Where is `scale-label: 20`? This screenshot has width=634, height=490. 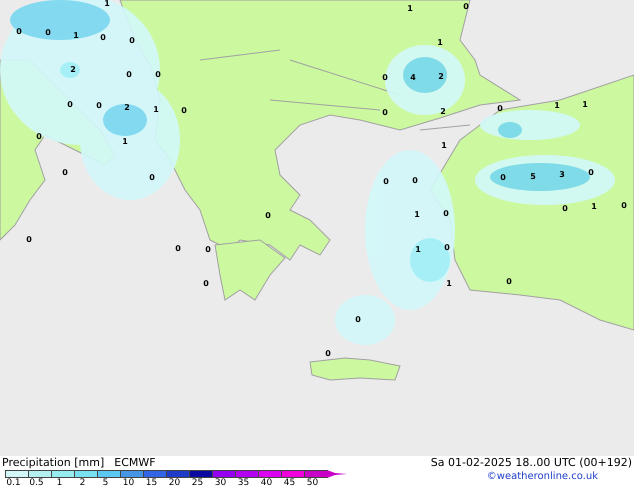 scale-label: 20 is located at coordinates (175, 483).